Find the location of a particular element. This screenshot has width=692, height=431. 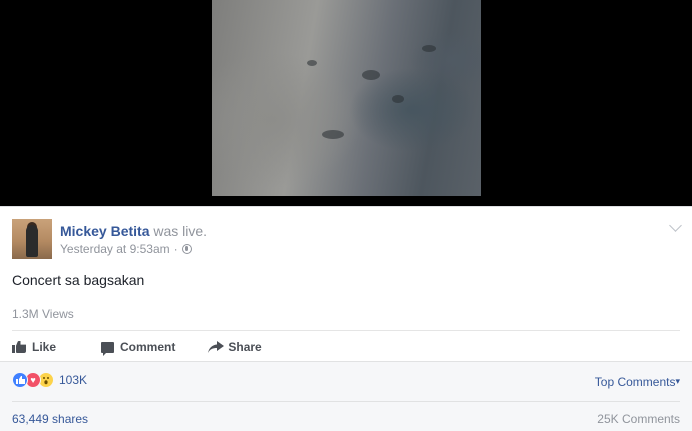

like-reaction-icon is located at coordinates (20, 380).